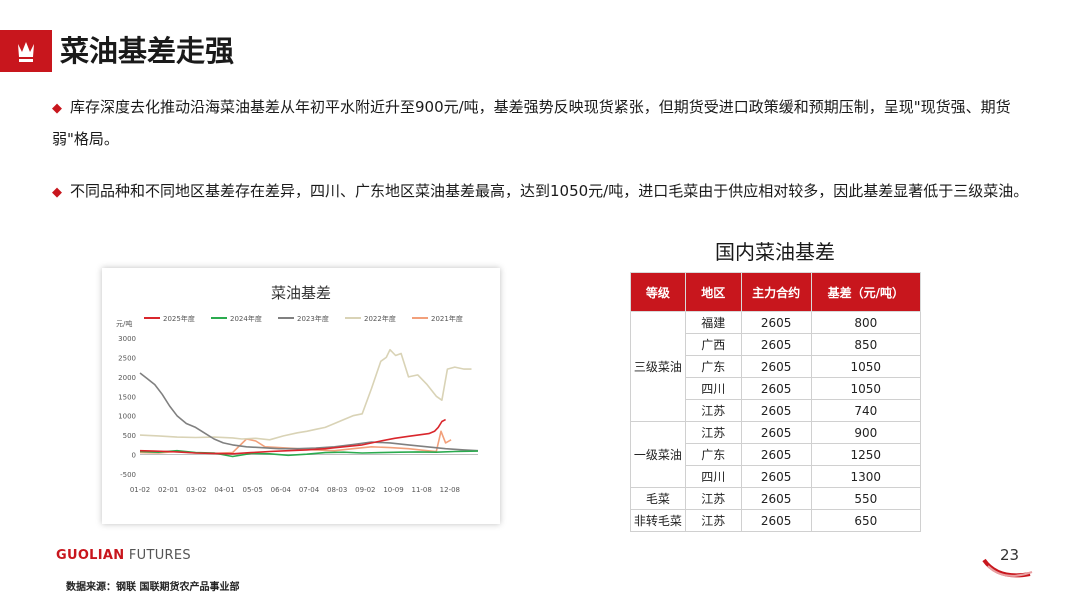 This screenshot has width=1080, height=608. Describe the element at coordinates (134, 456) in the screenshot. I see `y-tick-label: 0` at that location.